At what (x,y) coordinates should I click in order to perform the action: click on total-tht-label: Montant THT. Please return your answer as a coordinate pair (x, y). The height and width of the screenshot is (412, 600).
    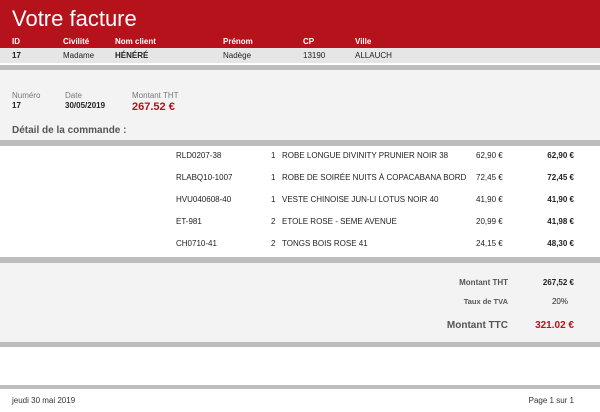
    Looking at the image, I should click on (483, 282).